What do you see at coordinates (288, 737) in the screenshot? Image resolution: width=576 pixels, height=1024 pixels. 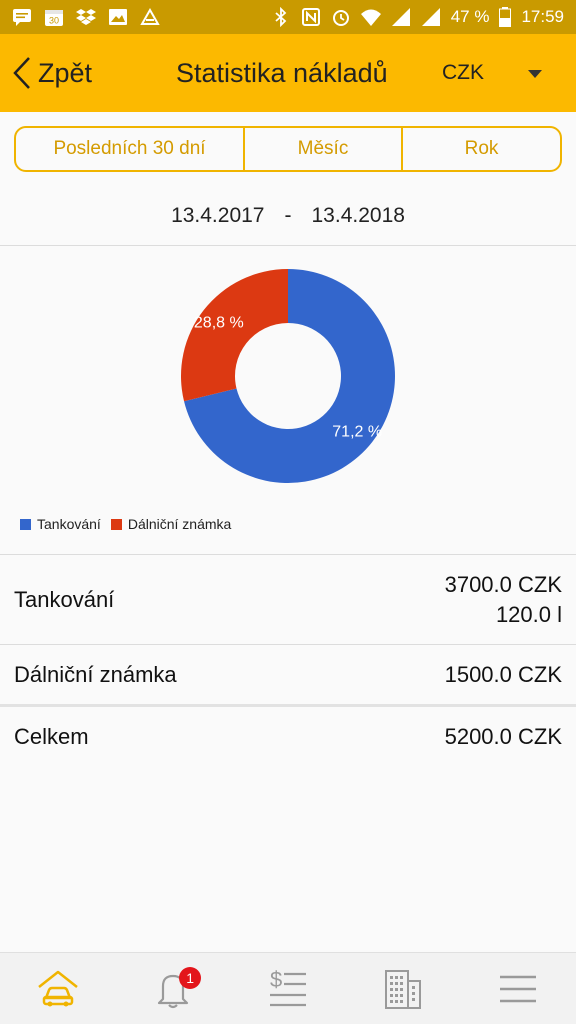 I see `summary-row-total: Celkem 5200.0 CZK` at bounding box center [288, 737].